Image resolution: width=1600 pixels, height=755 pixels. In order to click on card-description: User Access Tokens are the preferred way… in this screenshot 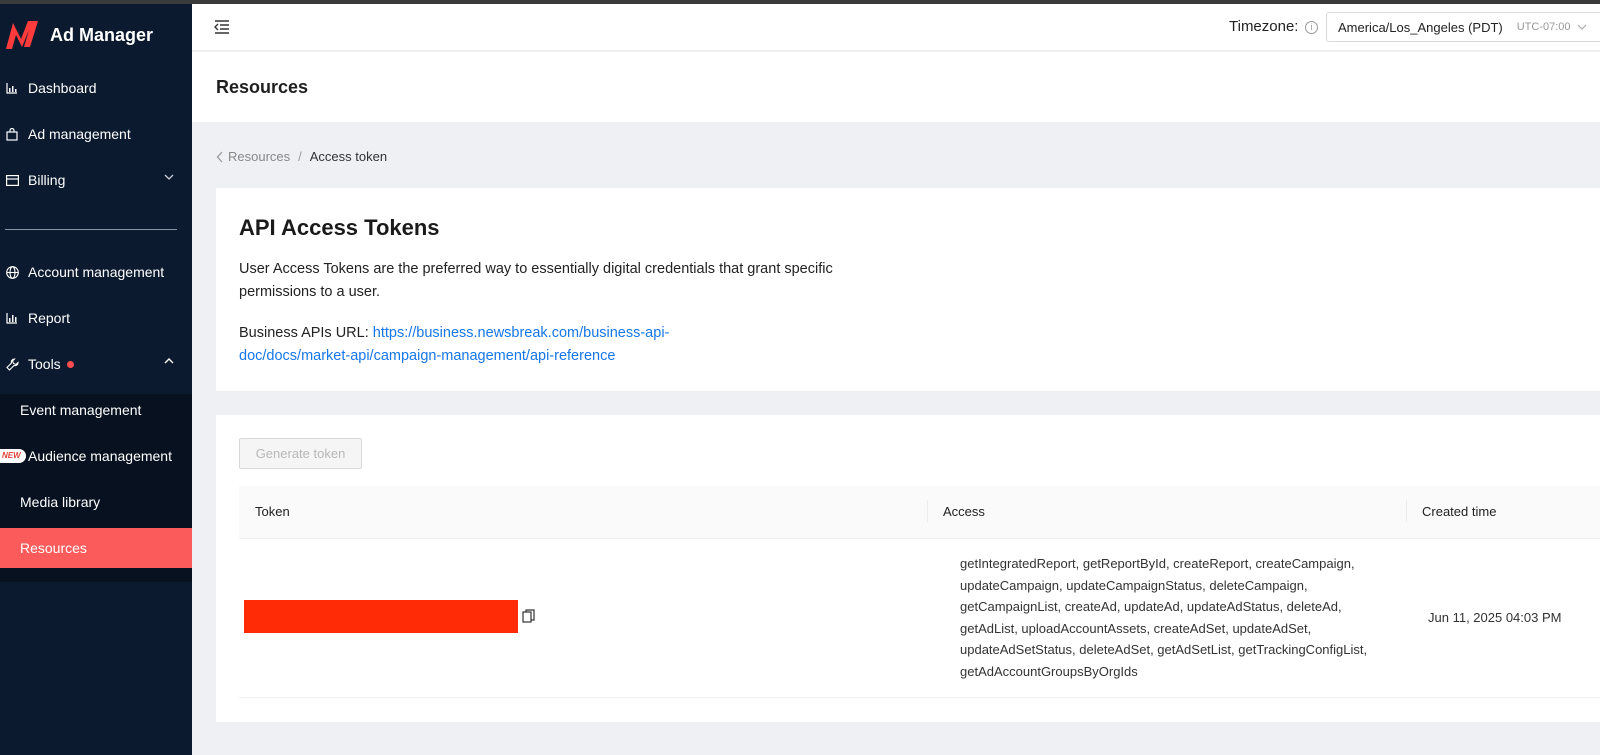, I will do `click(536, 280)`.